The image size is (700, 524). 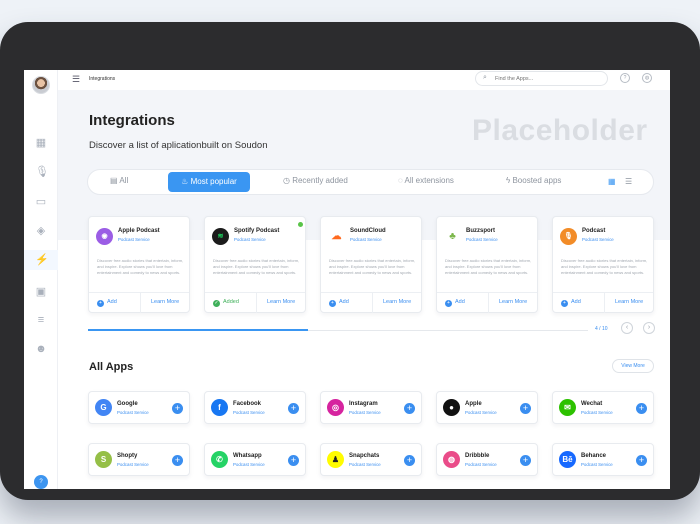 I want to click on user-icon: ☻, so click(x=41, y=349).